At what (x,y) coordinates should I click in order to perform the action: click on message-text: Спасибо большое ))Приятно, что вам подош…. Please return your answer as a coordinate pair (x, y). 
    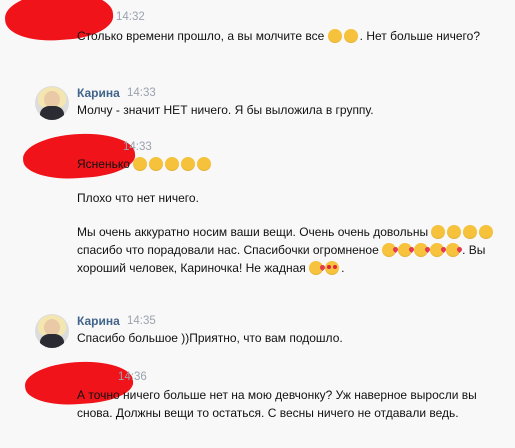
    Looking at the image, I should click on (287, 338).